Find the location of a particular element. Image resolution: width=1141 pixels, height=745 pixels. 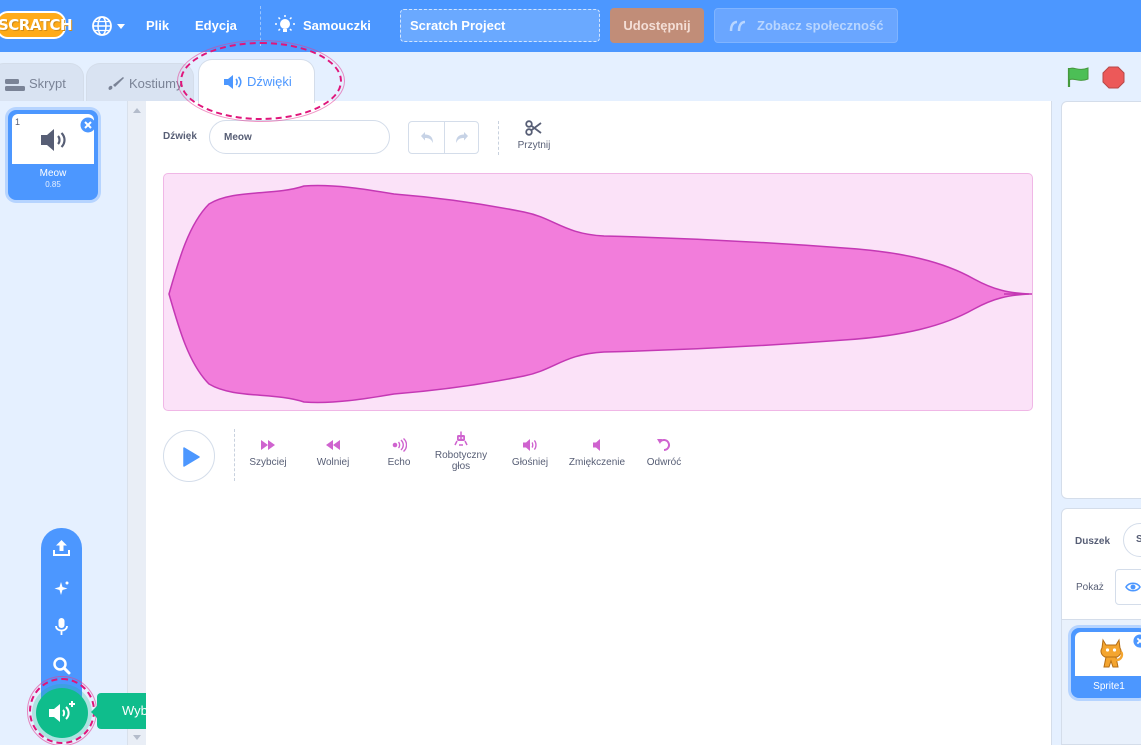

echo-icon is located at coordinates (399, 445).